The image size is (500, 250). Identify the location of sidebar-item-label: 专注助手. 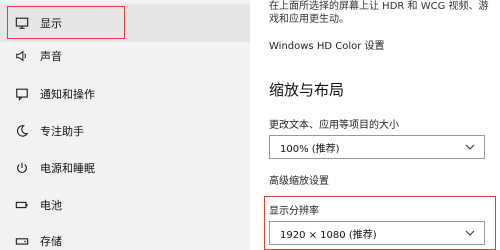
(62, 131).